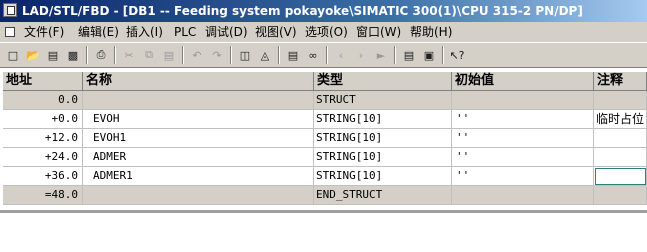 The image size is (647, 252). I want to click on cell-name: ADMER, so click(198, 157).